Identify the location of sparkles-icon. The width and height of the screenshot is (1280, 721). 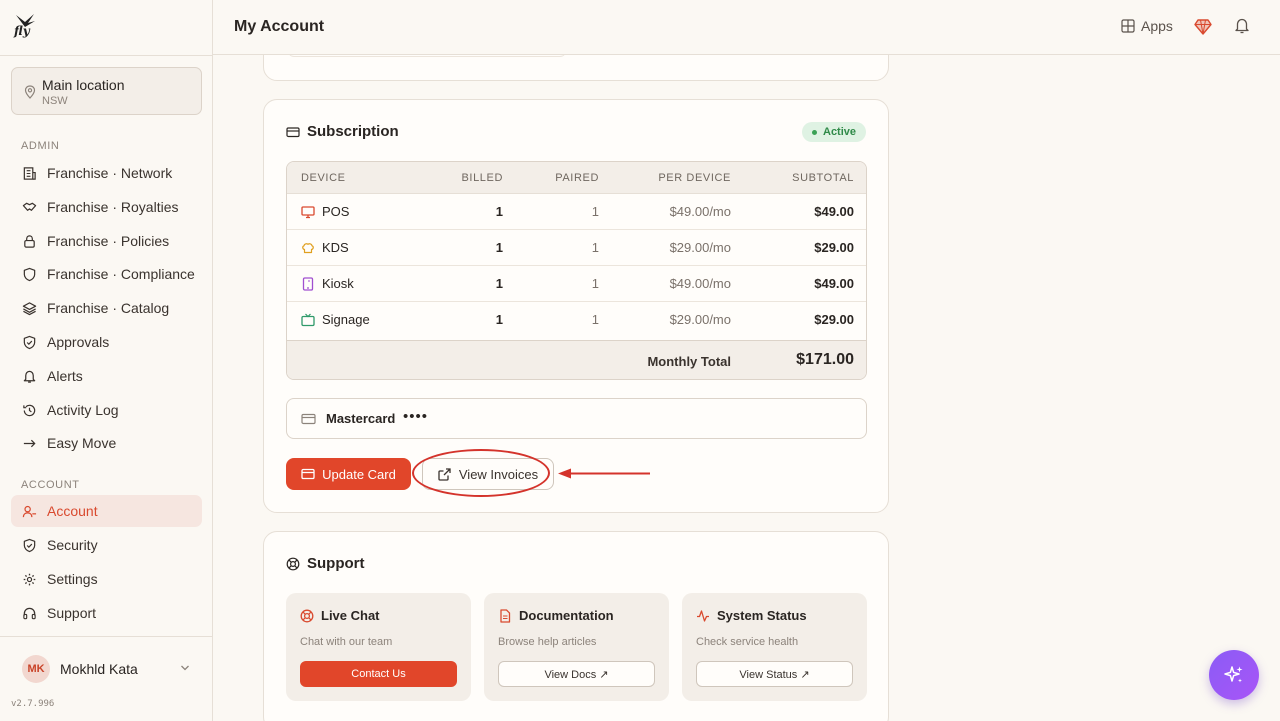
(1233, 674).